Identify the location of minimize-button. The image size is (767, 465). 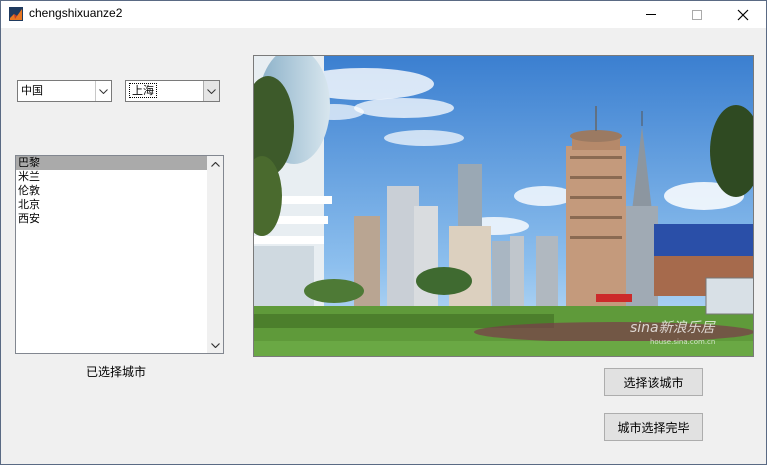
(651, 14).